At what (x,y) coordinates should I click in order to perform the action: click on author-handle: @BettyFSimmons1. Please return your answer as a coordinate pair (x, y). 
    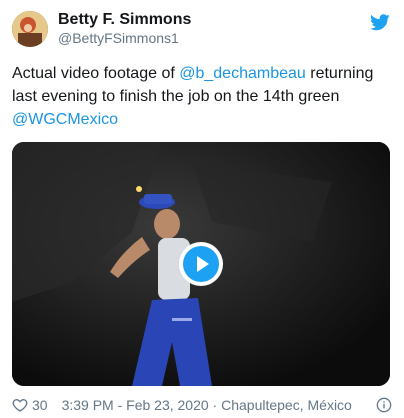
    Looking at the image, I should click on (124, 38).